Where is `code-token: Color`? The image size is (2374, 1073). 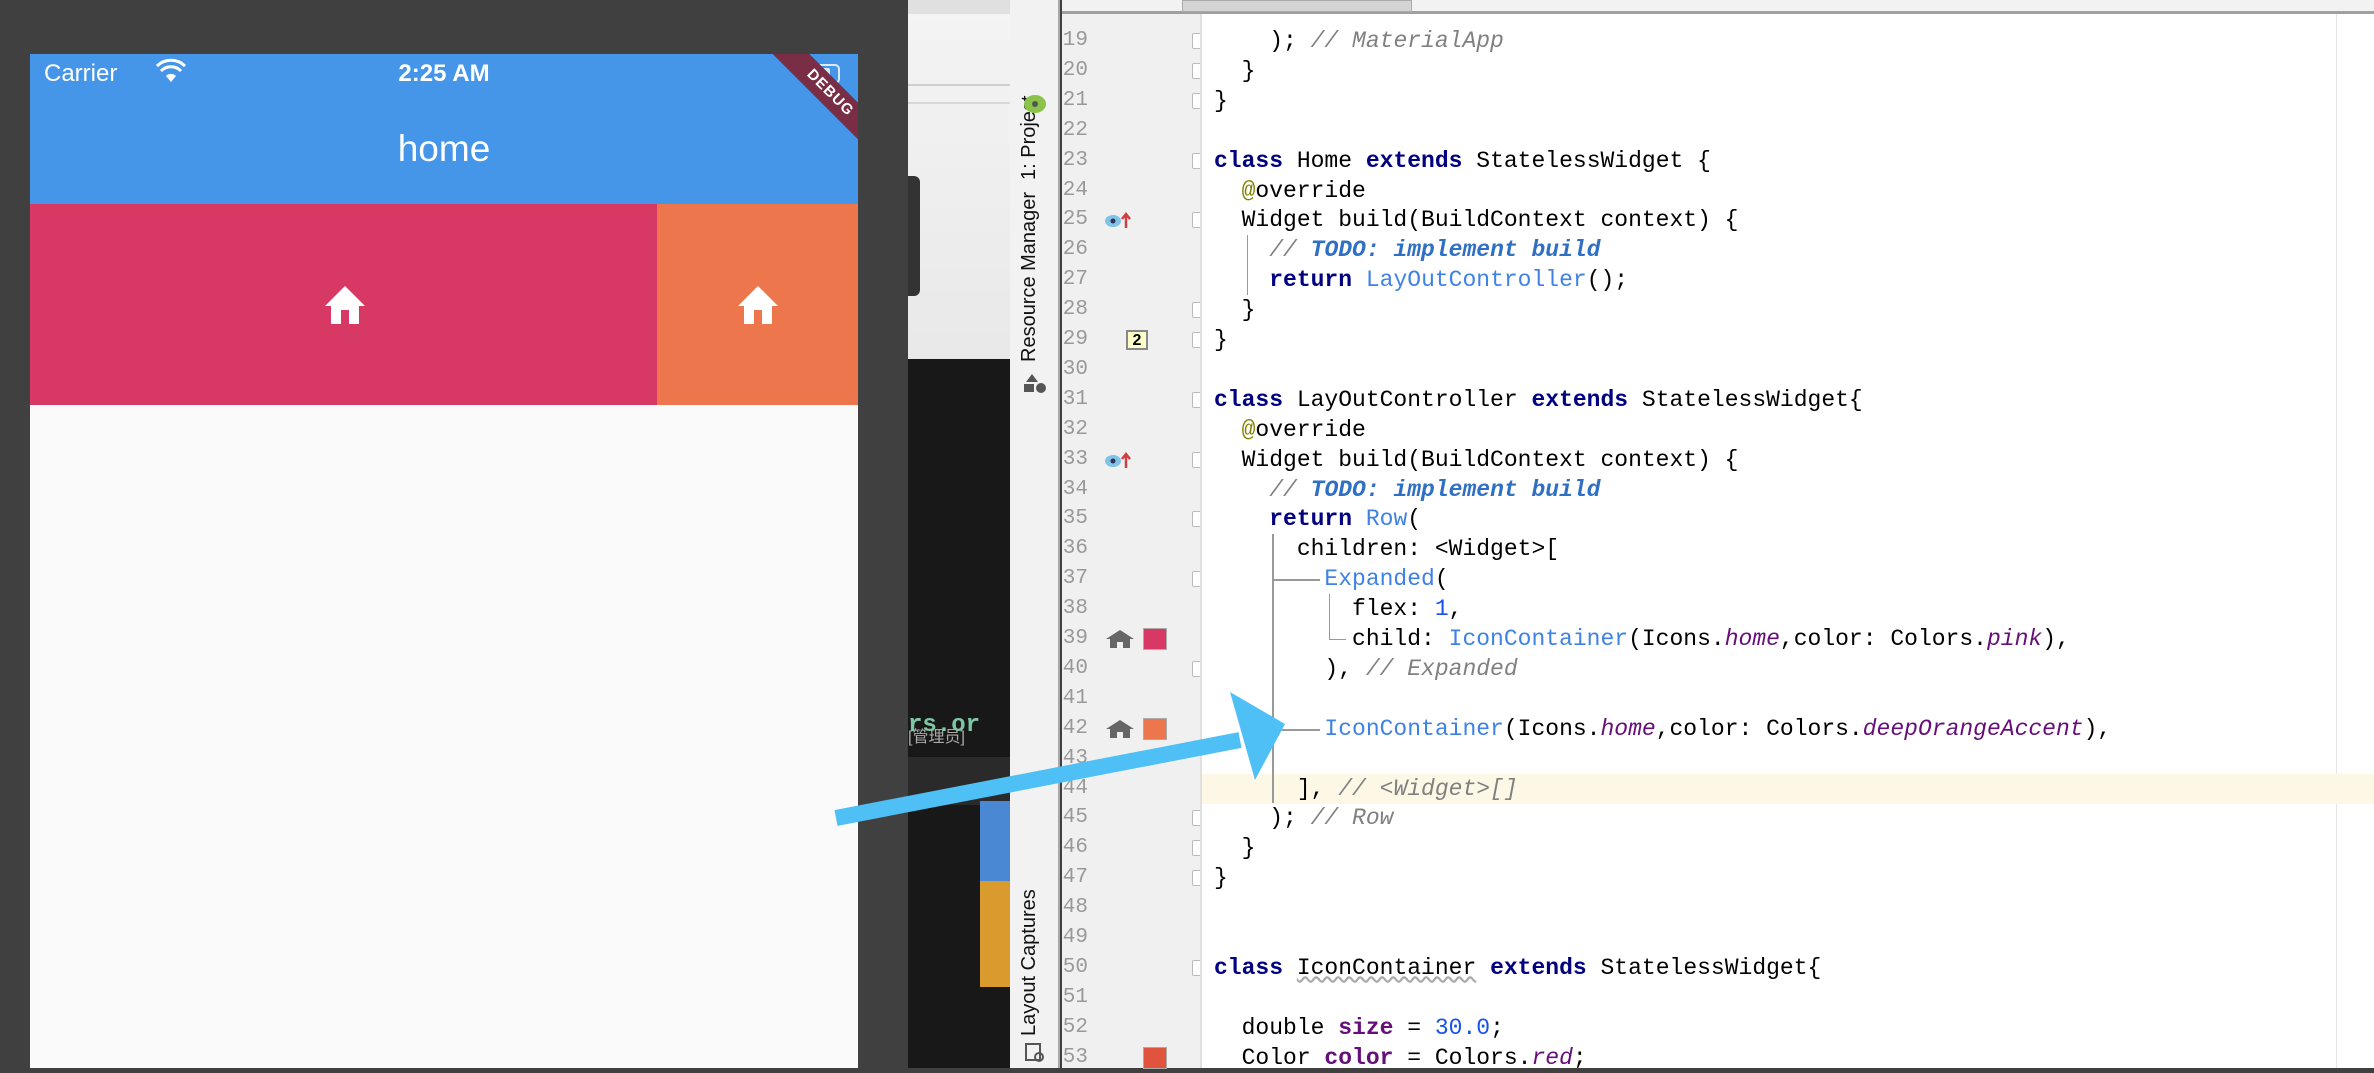 code-token: Color is located at coordinates (1269, 1057).